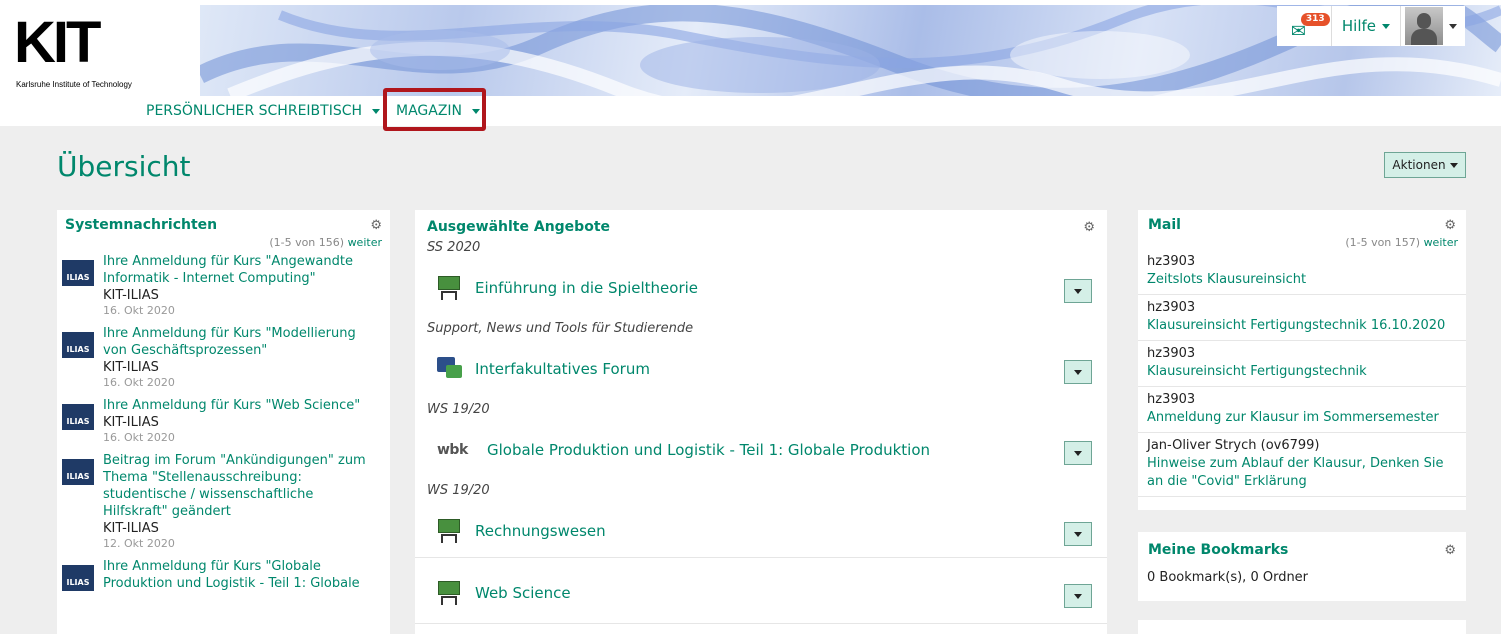 Image resolution: width=1501 pixels, height=634 pixels. What do you see at coordinates (761, 288) in the screenshot?
I see `offer-item: Einführung in die Spieltheorie` at bounding box center [761, 288].